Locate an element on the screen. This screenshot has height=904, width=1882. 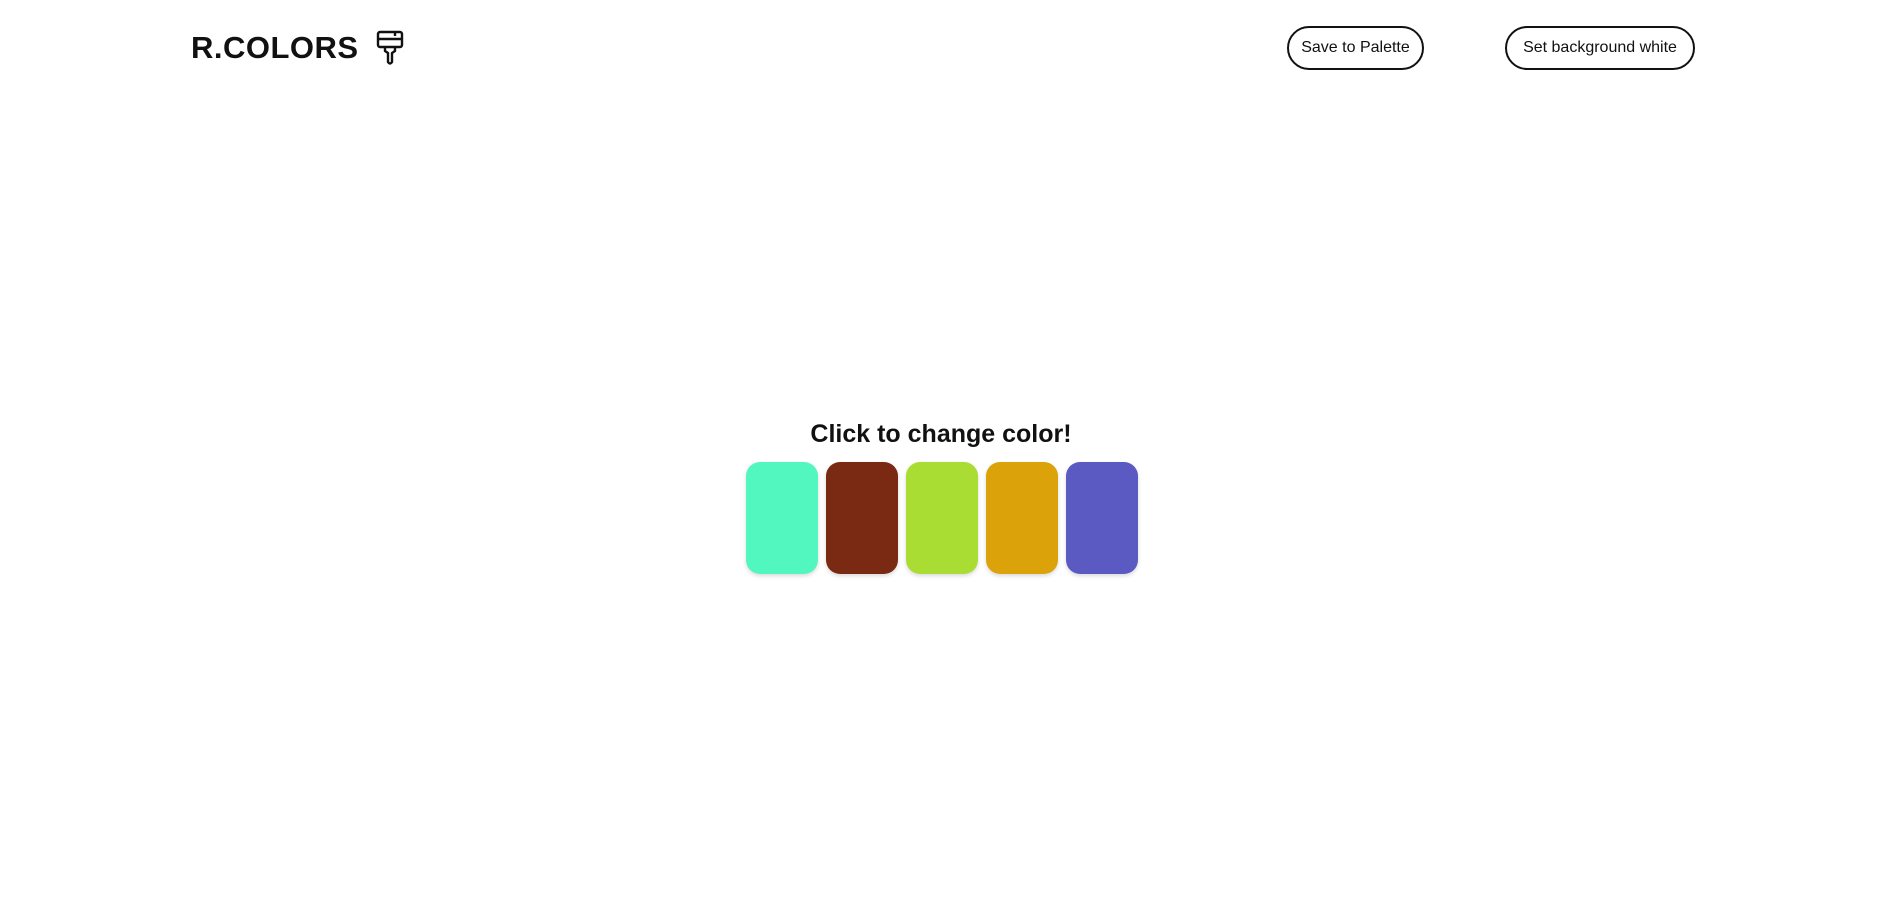
set-background-white-button: Set background white is located at coordinates (1600, 48).